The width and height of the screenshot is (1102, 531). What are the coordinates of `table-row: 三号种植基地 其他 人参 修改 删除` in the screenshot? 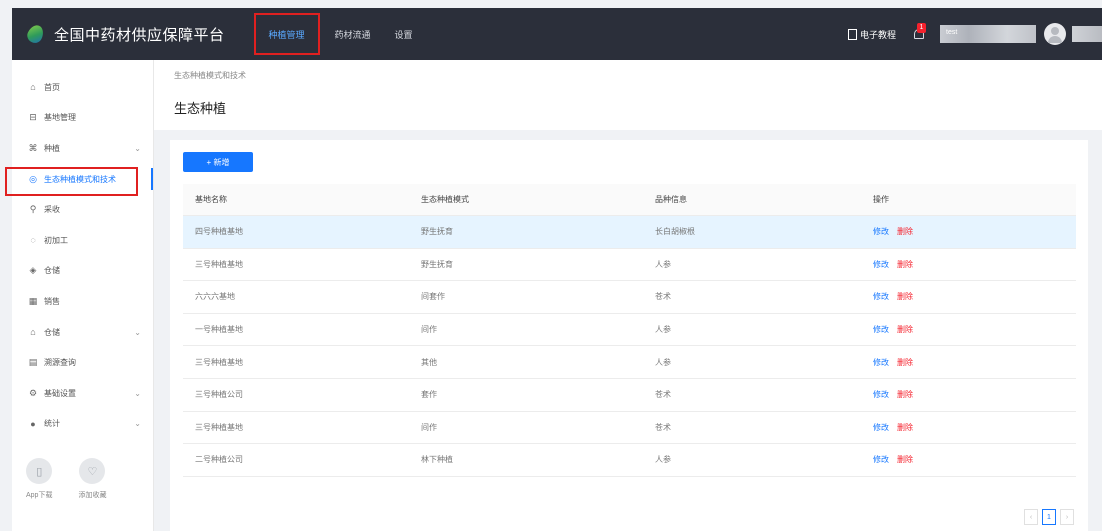 It's located at (629, 362).